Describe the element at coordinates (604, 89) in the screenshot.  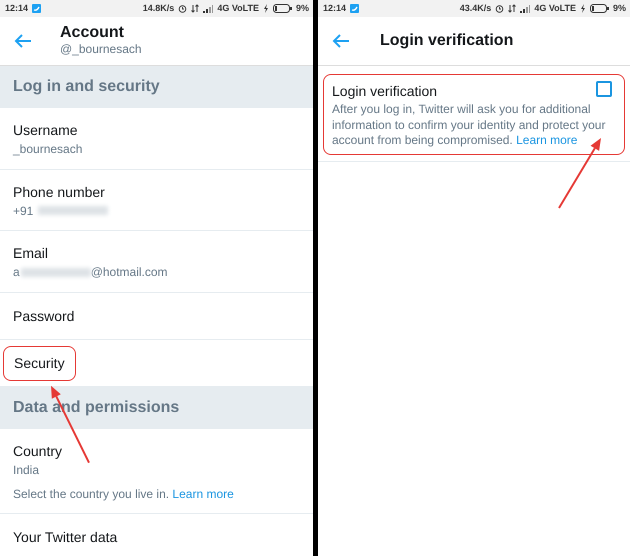
I see `checkbox` at that location.